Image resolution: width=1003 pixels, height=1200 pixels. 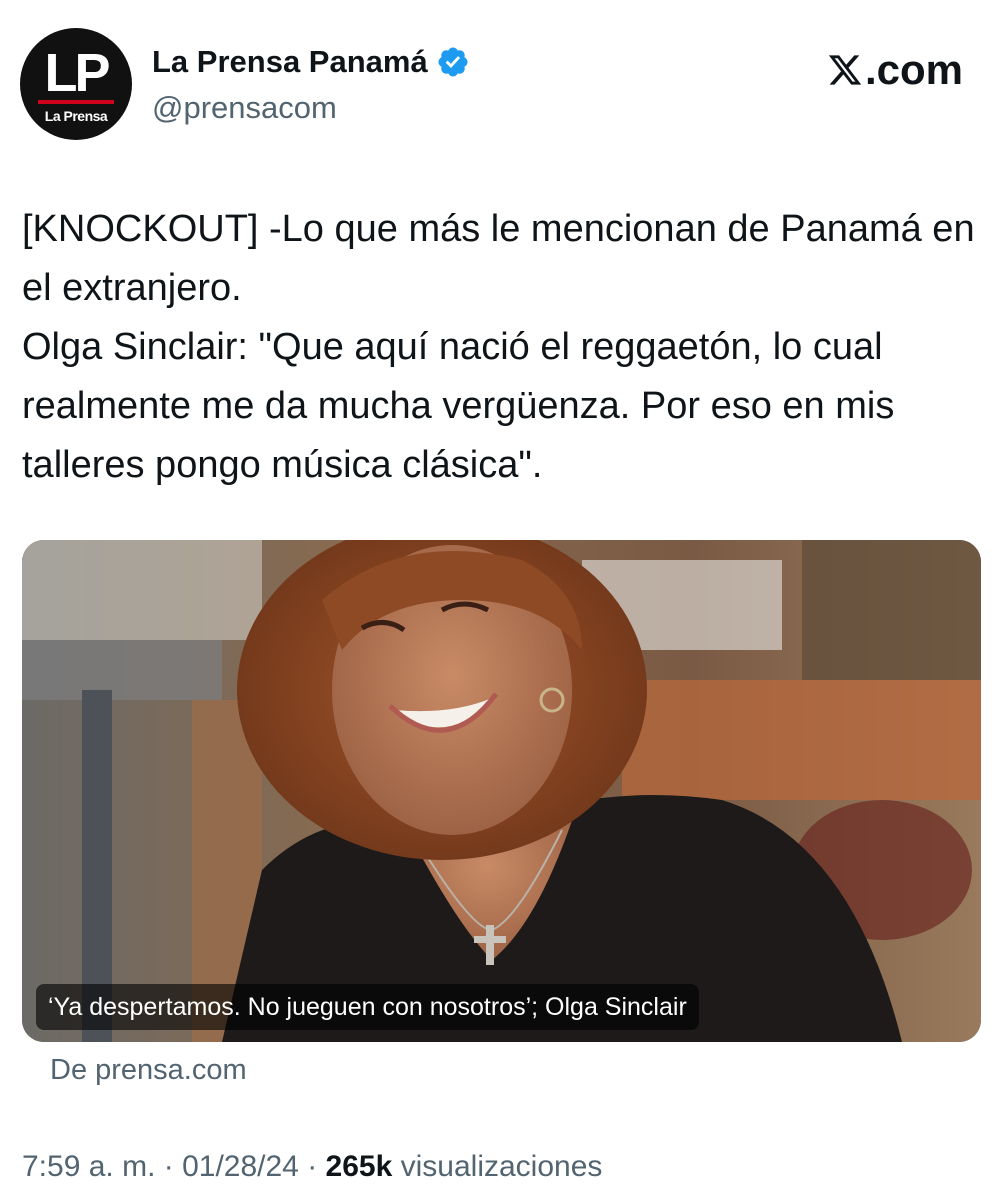 What do you see at coordinates (290, 62) in the screenshot?
I see `display-name: La Prensa Panamá` at bounding box center [290, 62].